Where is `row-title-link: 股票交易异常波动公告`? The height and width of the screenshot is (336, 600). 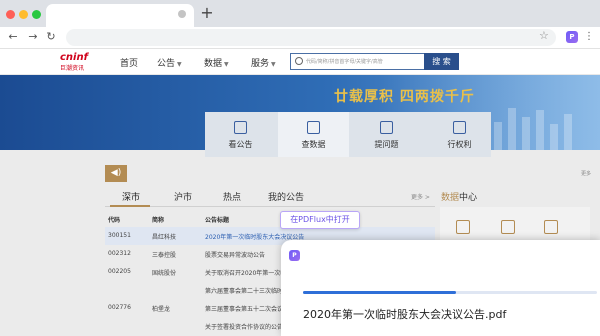
row-title-link: 股票交易异常波动公告 is located at coordinates (235, 254).